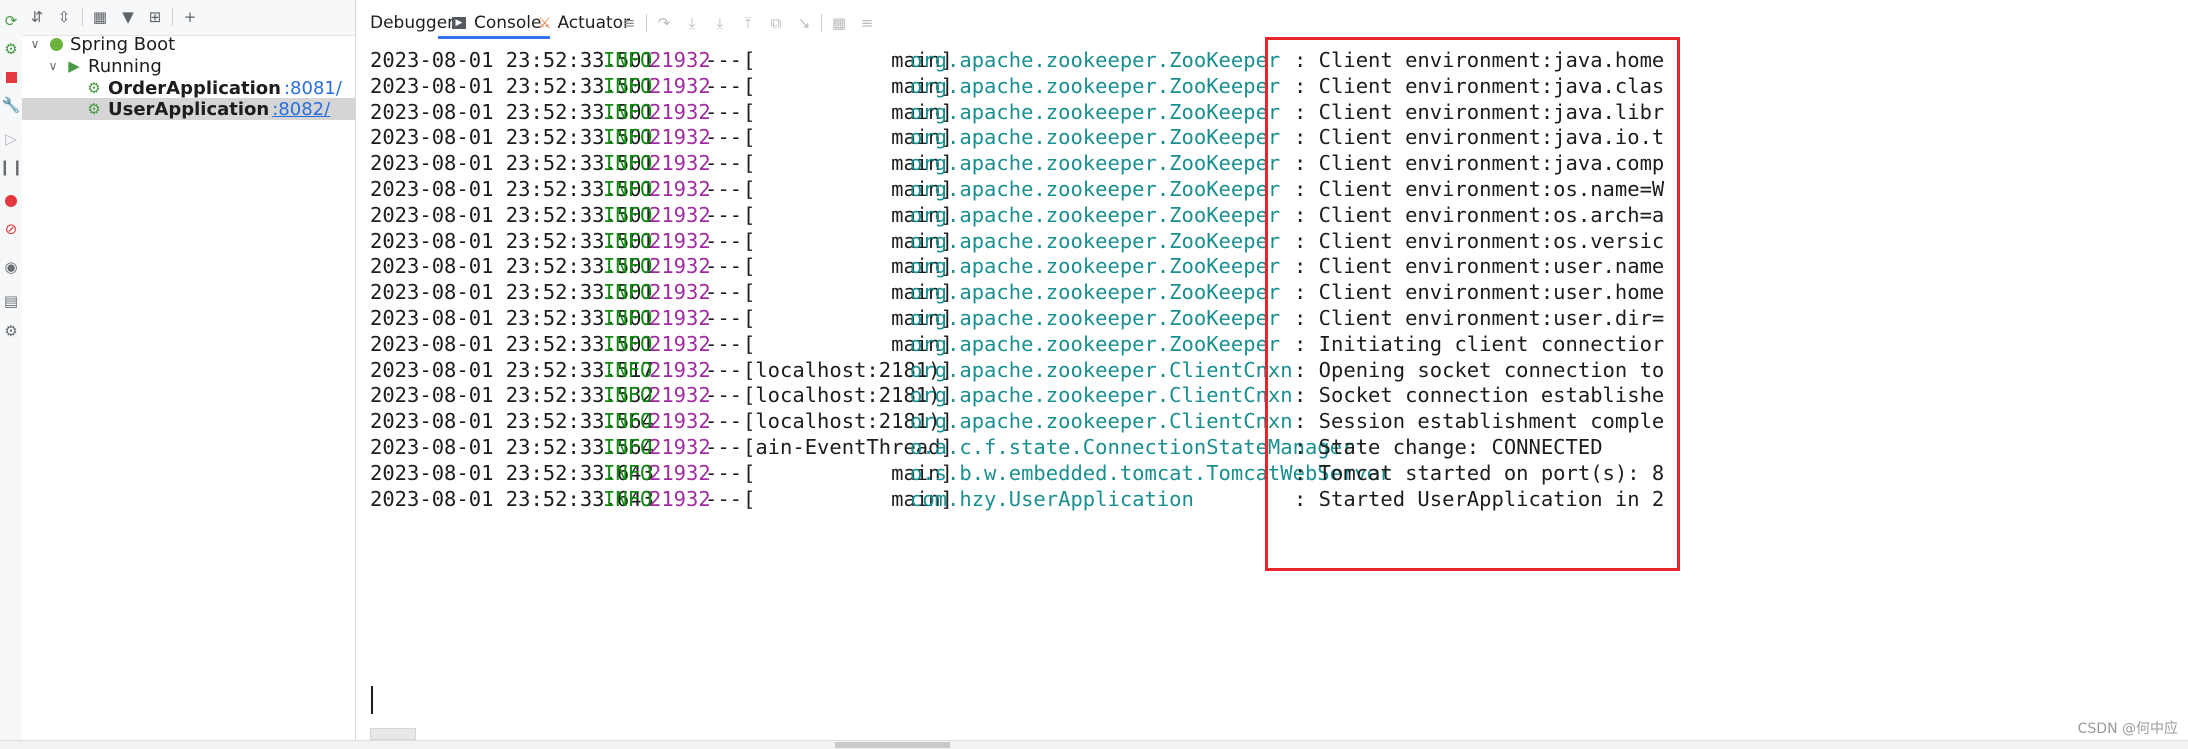 The image size is (2188, 749). I want to click on app-name: UserApplication, so click(189, 109).